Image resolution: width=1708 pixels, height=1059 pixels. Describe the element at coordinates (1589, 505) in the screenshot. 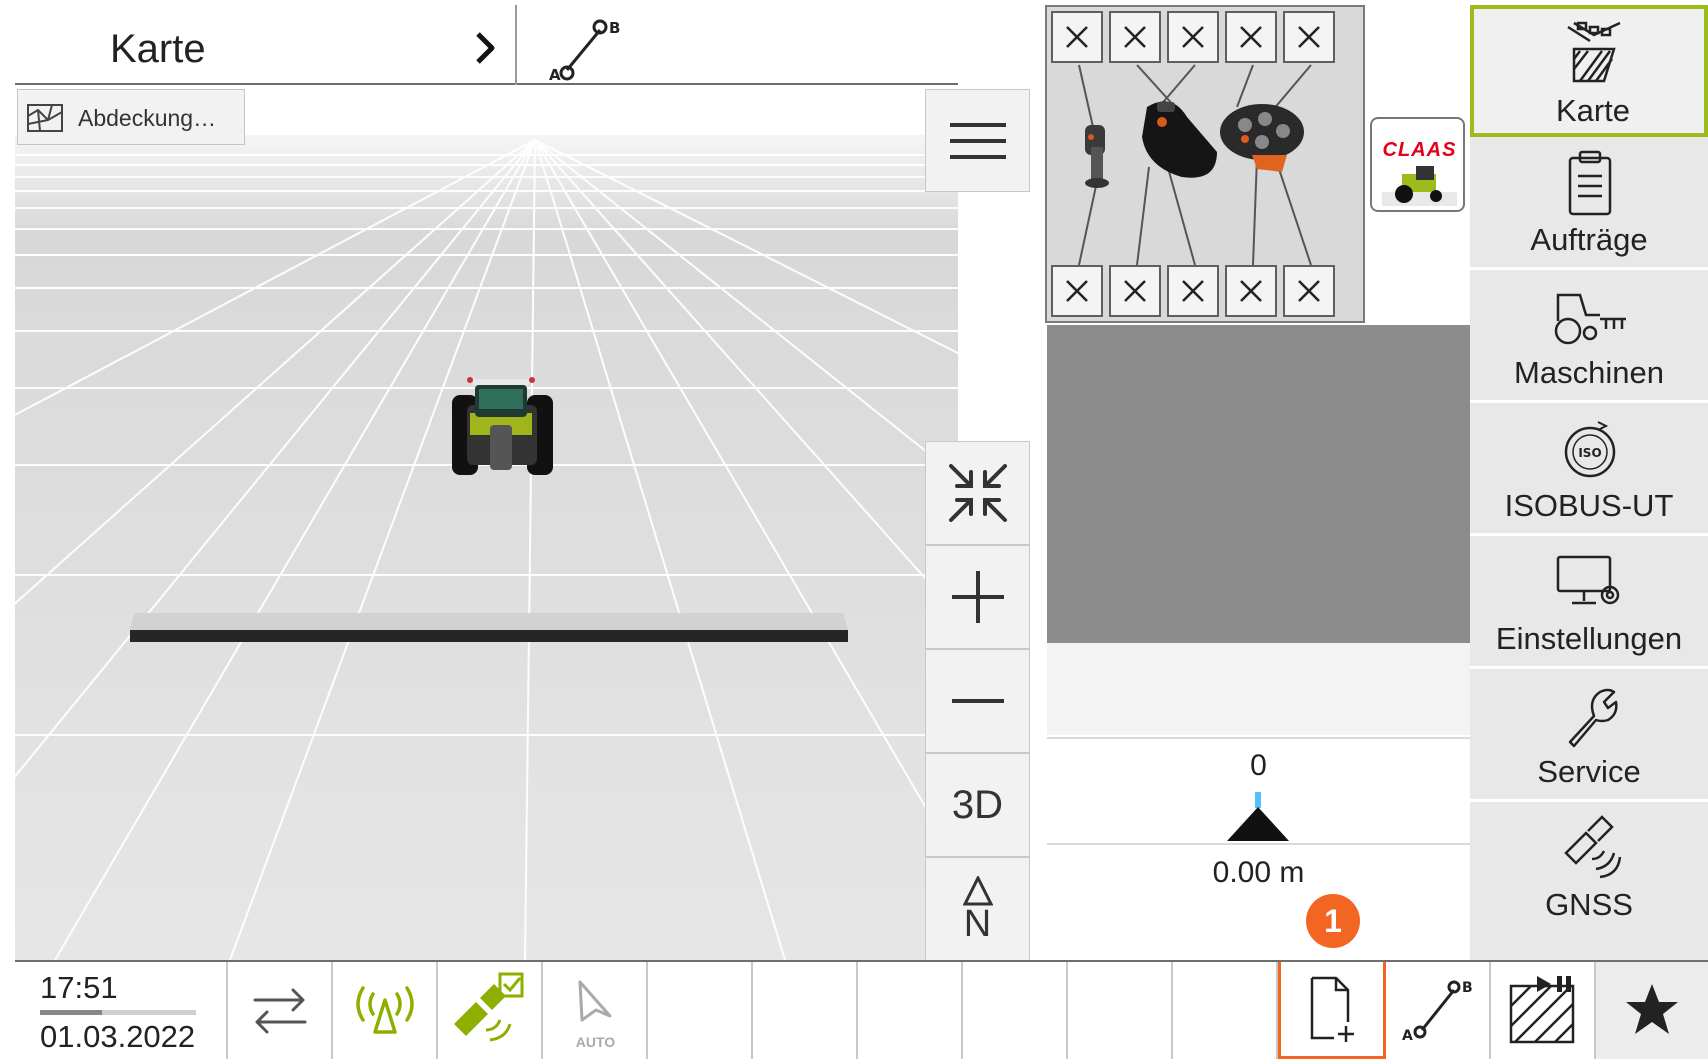

I see `nav-label: ISOBUS-UT` at that location.